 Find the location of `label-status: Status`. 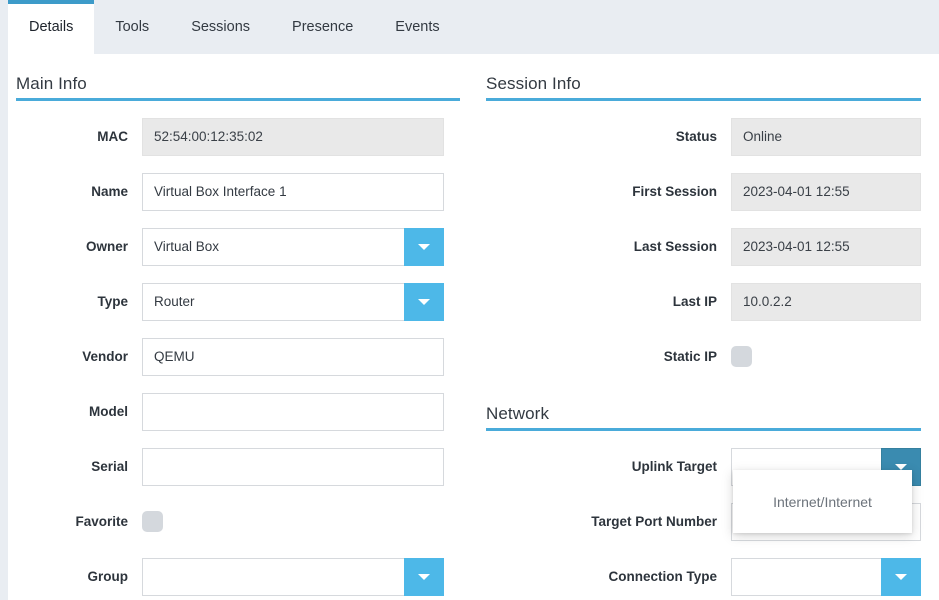

label-status: Status is located at coordinates (696, 136).